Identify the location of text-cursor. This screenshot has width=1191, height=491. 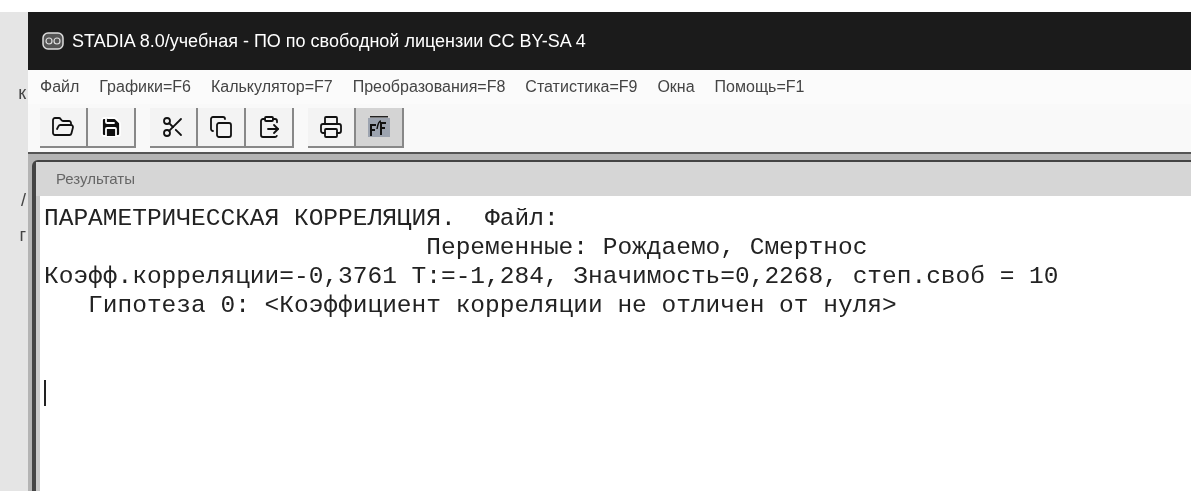
(45, 393).